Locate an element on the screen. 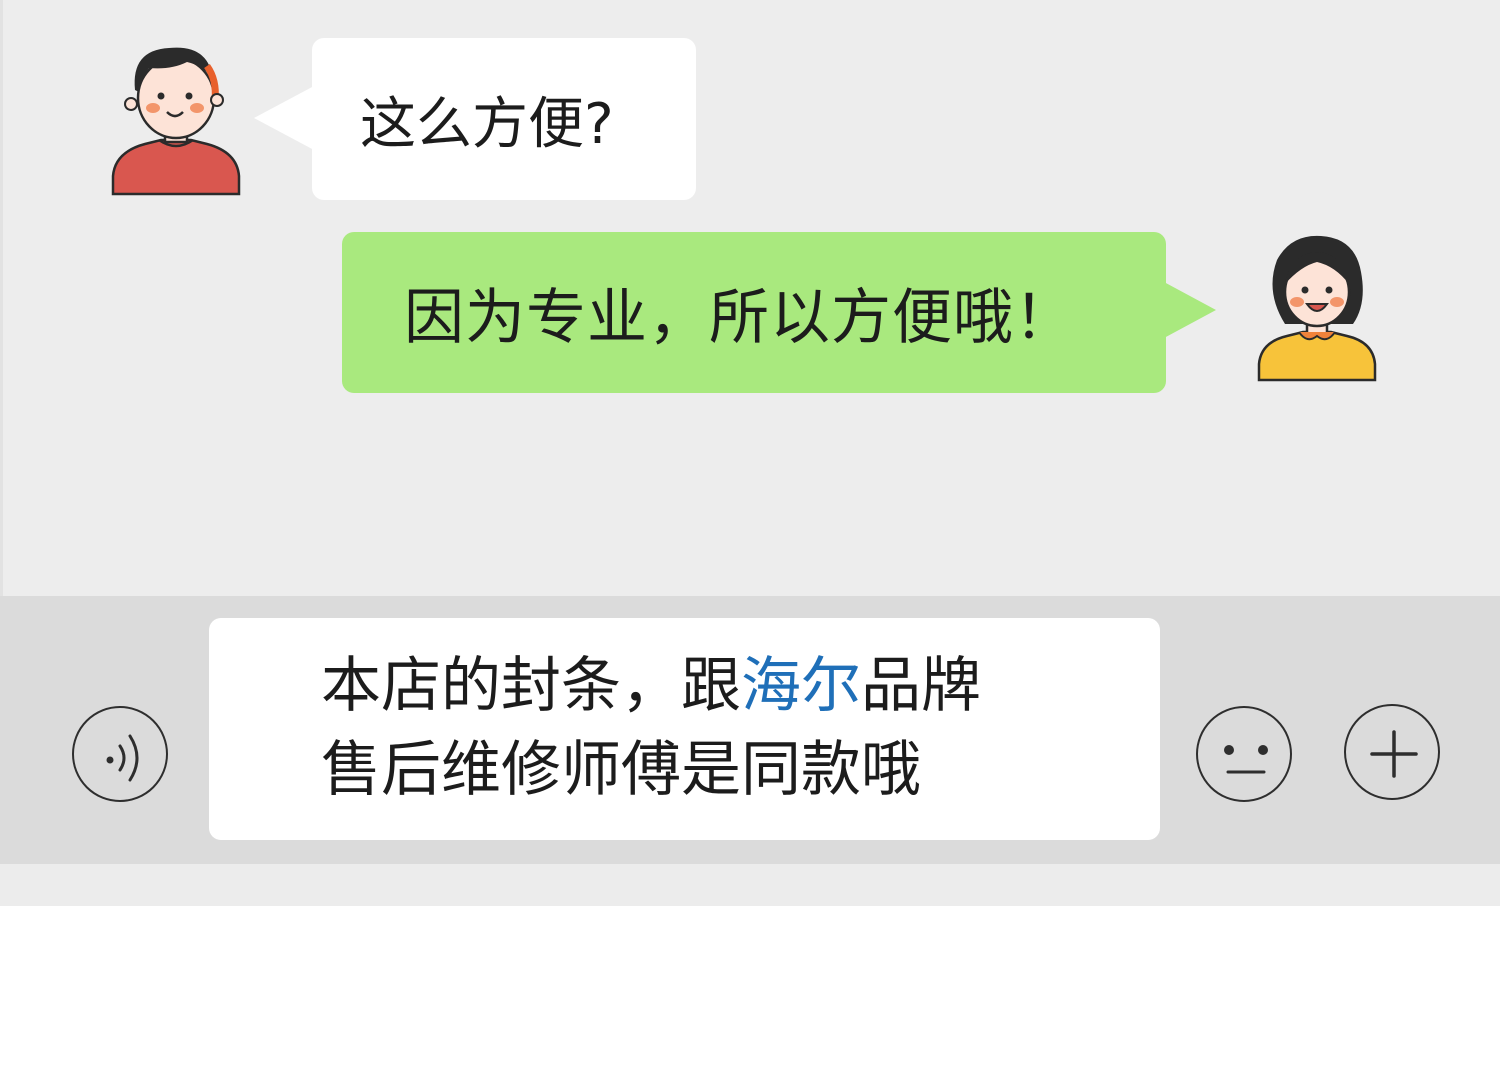  voice-button is located at coordinates (120, 754).